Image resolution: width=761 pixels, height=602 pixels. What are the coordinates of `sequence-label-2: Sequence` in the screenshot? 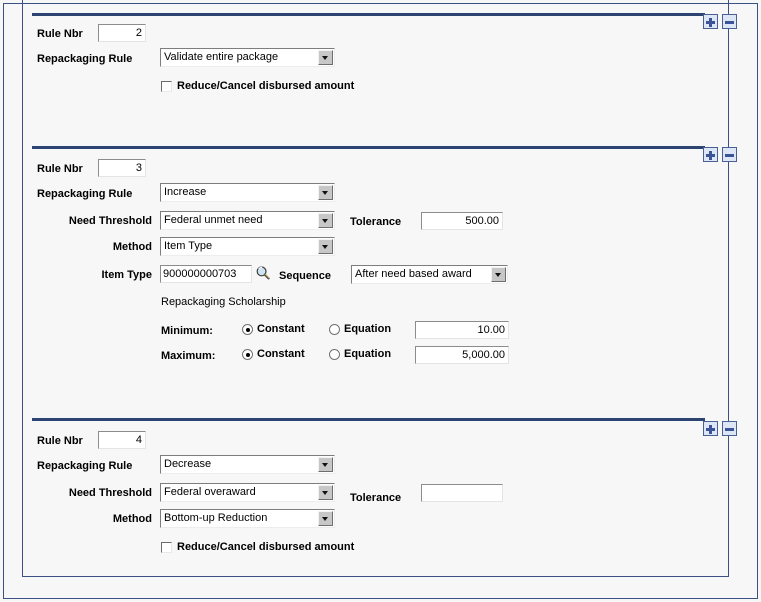 It's located at (305, 276).